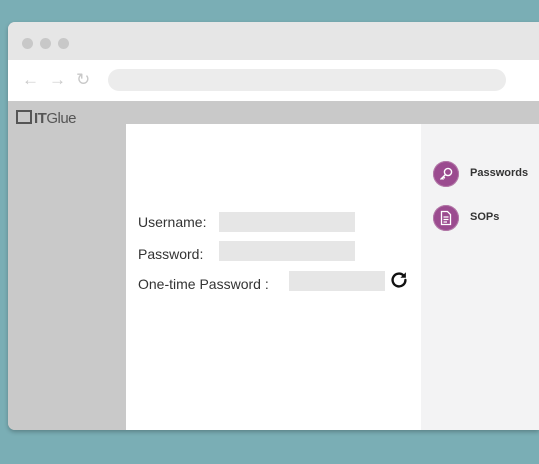 The image size is (539, 464). What do you see at coordinates (45, 43) in the screenshot?
I see `window-minimize-dot` at bounding box center [45, 43].